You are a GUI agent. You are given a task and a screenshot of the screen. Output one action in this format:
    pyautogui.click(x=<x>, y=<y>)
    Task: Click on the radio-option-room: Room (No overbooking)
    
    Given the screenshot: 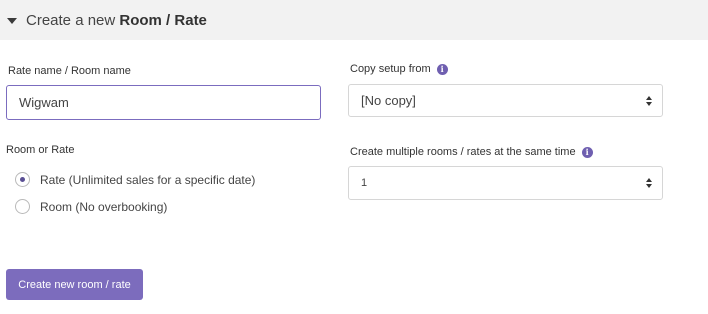 What is the action you would take?
    pyautogui.click(x=91, y=206)
    